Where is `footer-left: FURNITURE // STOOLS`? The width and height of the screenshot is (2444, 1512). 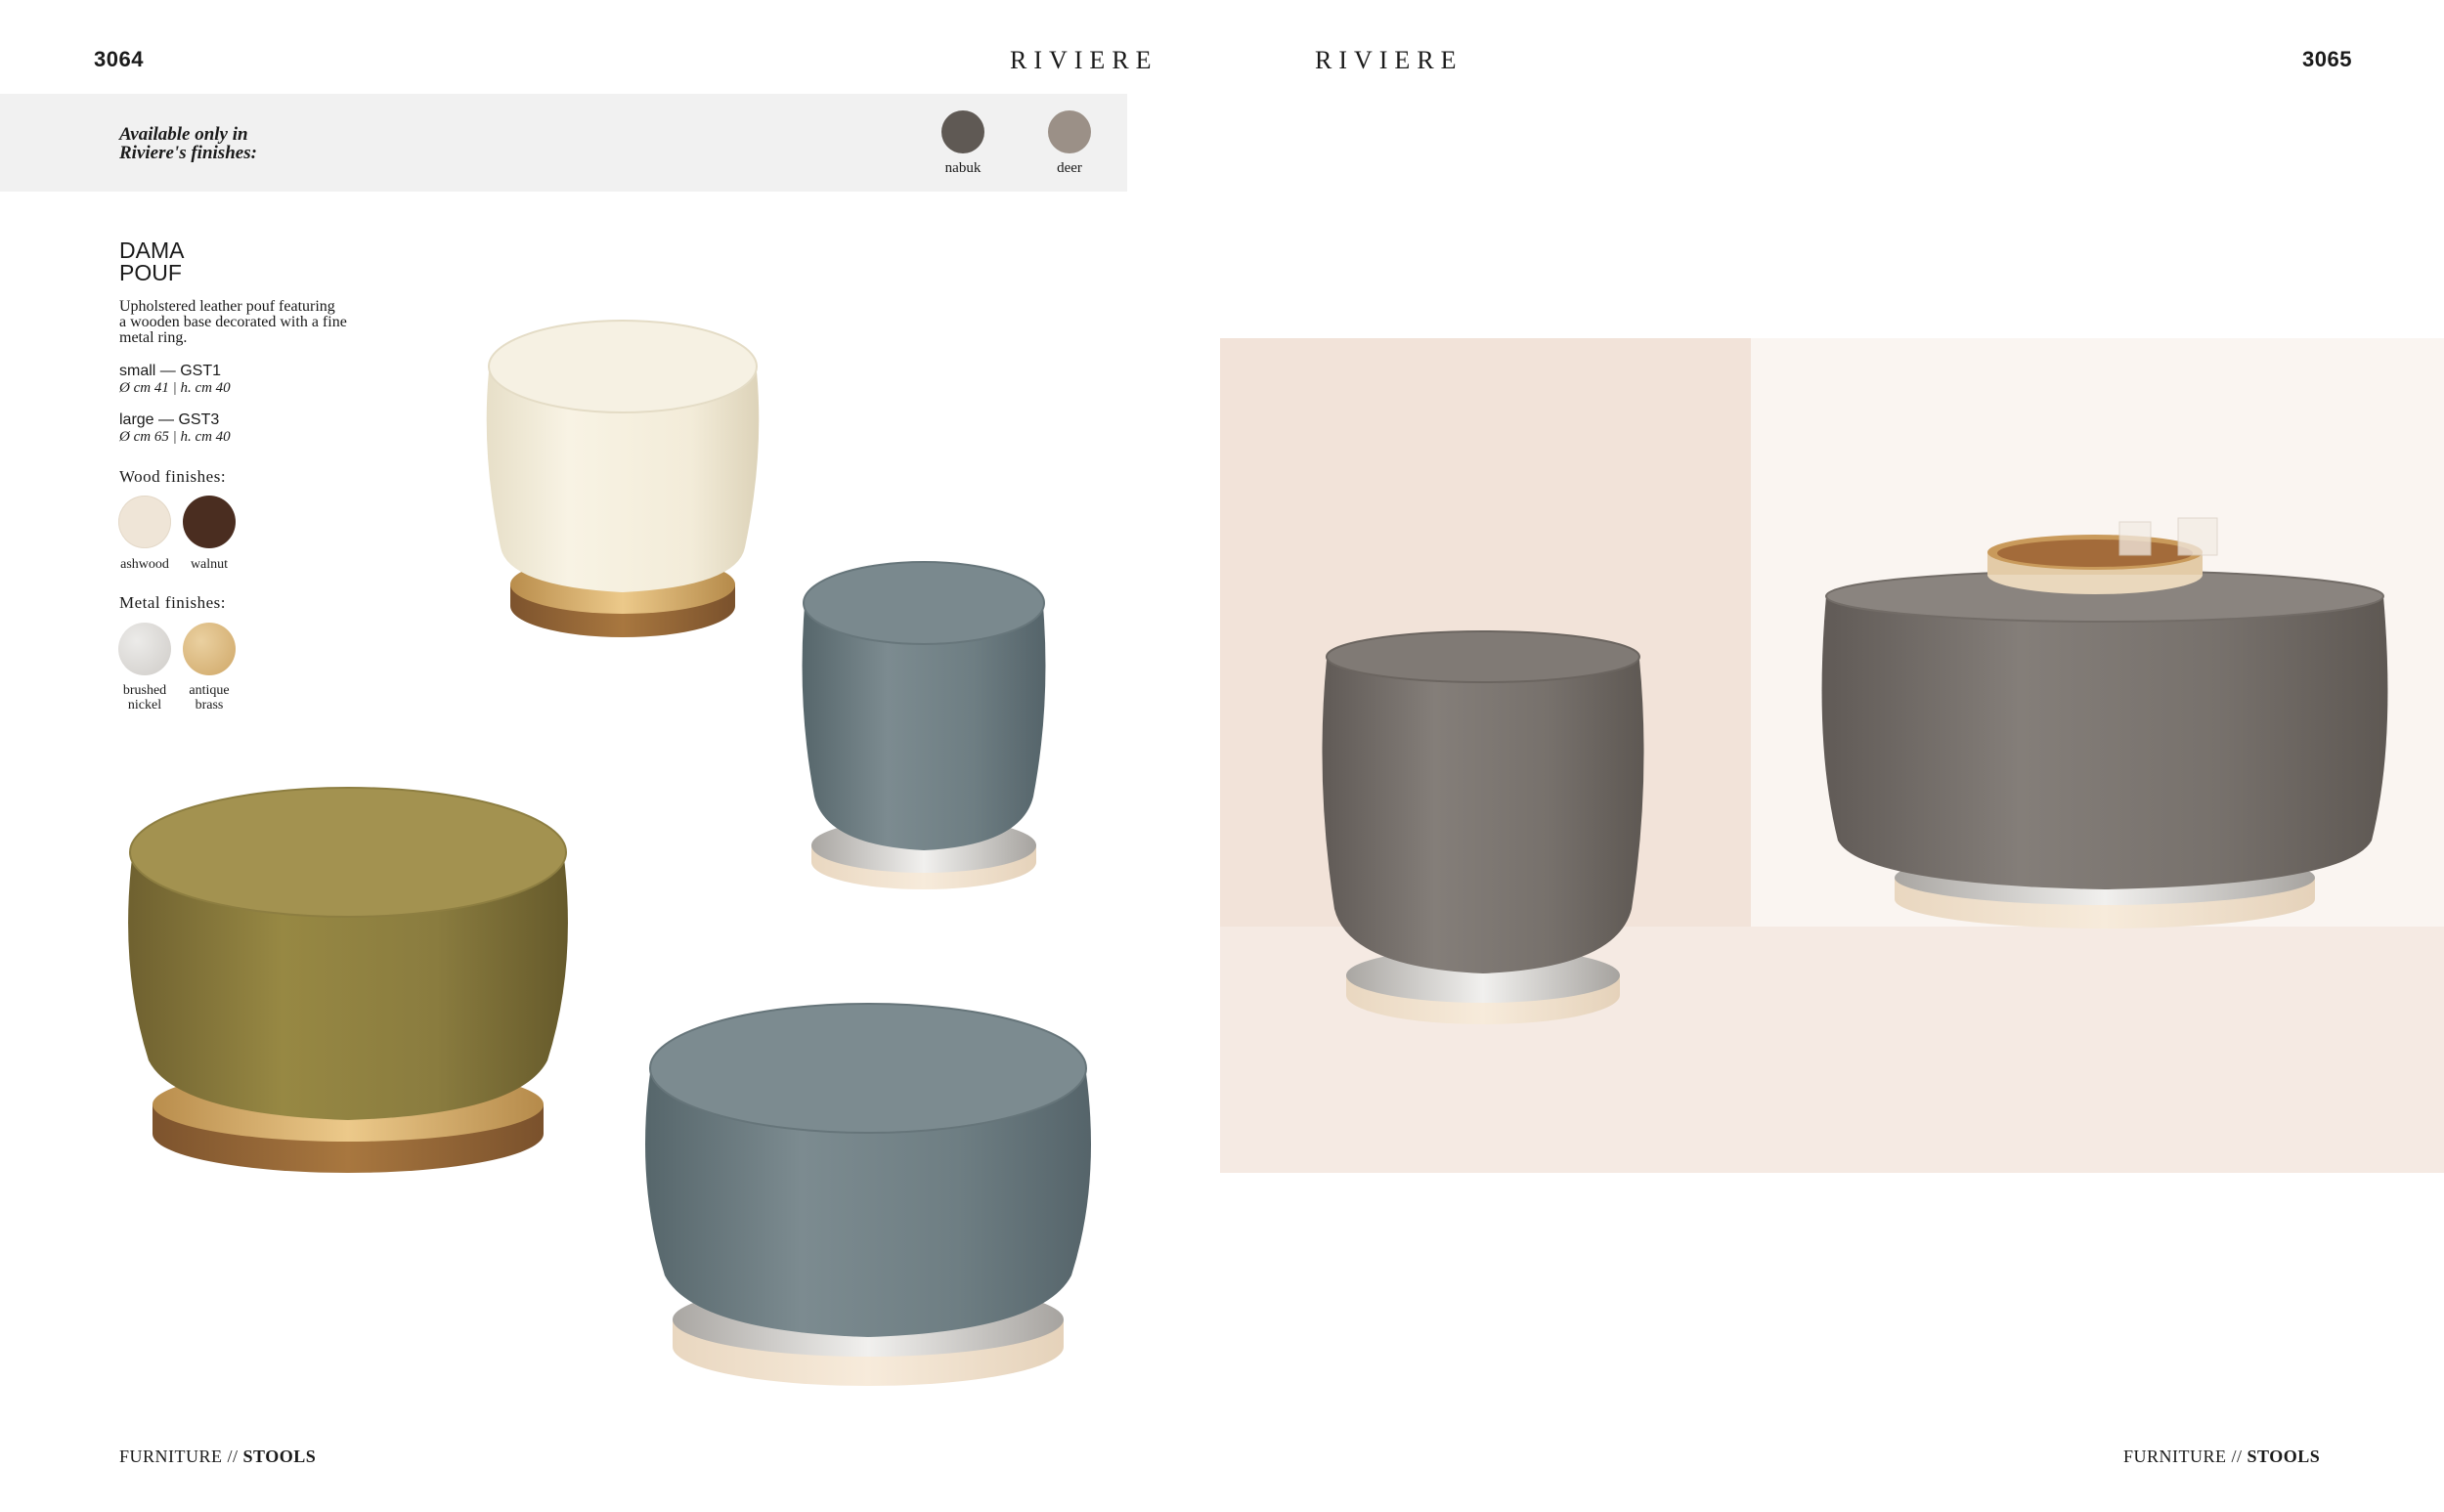 footer-left: FURNITURE // STOOLS is located at coordinates (218, 1457).